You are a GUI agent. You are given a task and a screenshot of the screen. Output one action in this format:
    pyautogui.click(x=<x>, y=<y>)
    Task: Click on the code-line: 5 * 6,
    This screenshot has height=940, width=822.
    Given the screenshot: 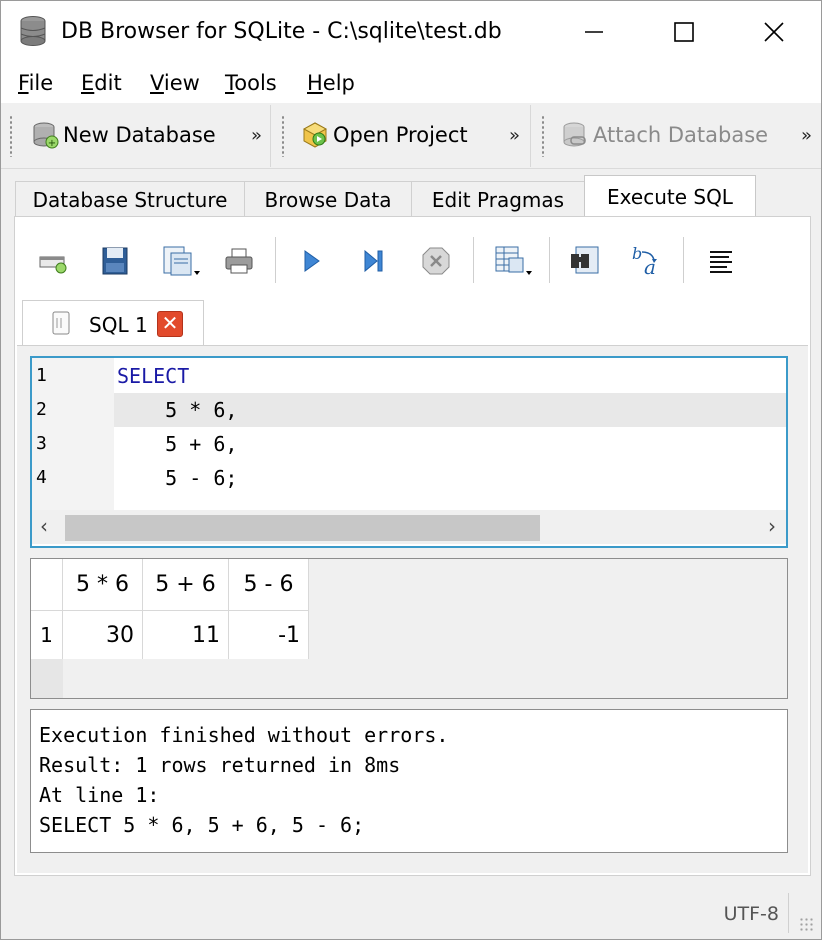 What is the action you would take?
    pyautogui.click(x=177, y=410)
    